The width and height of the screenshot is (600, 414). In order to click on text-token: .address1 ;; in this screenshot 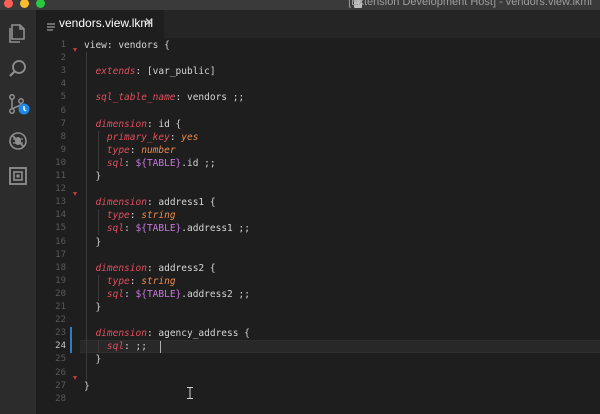, I will do `click(215, 229)`.